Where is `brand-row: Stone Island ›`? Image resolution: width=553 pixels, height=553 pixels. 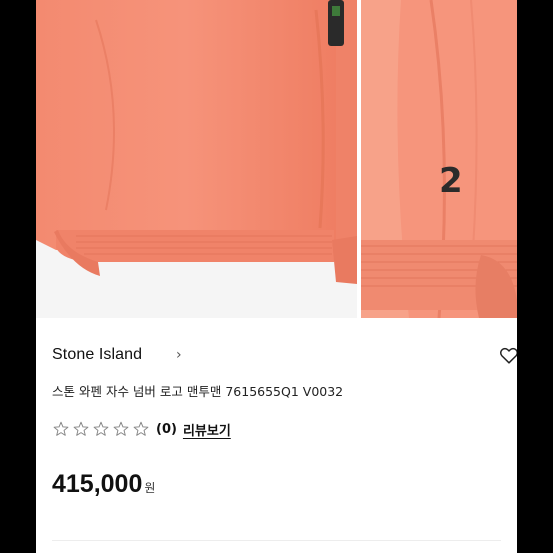
brand-row: Stone Island › is located at coordinates (284, 357).